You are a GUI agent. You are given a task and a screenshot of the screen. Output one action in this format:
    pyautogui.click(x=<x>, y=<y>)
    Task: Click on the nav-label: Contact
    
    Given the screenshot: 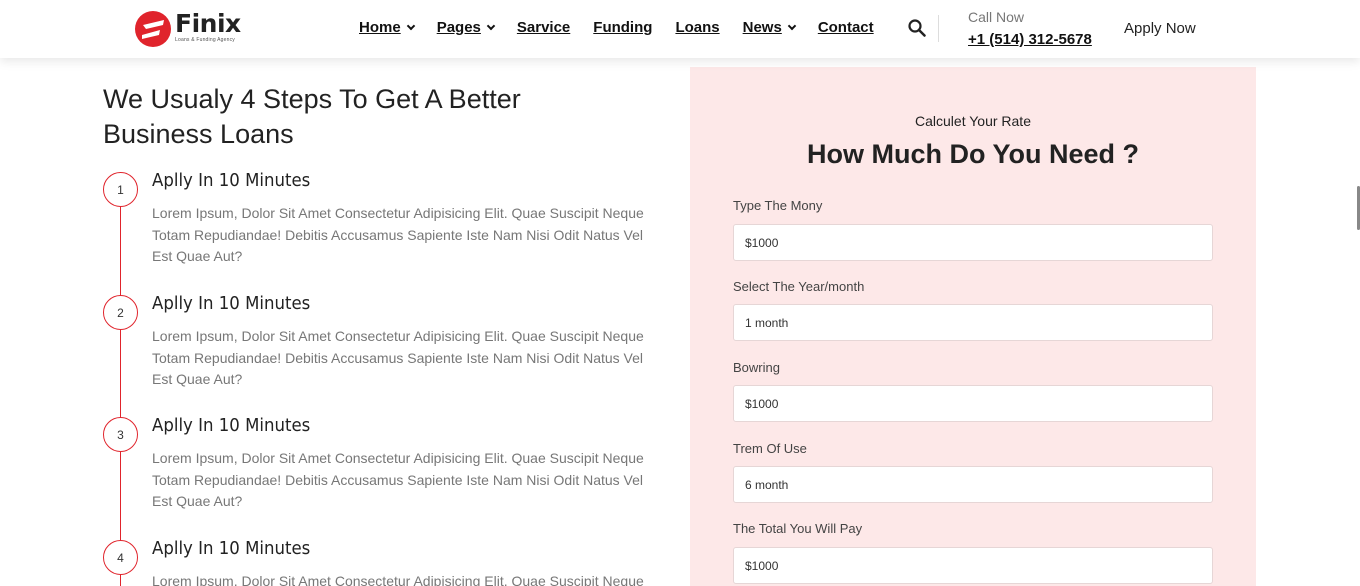 What is the action you would take?
    pyautogui.click(x=845, y=27)
    